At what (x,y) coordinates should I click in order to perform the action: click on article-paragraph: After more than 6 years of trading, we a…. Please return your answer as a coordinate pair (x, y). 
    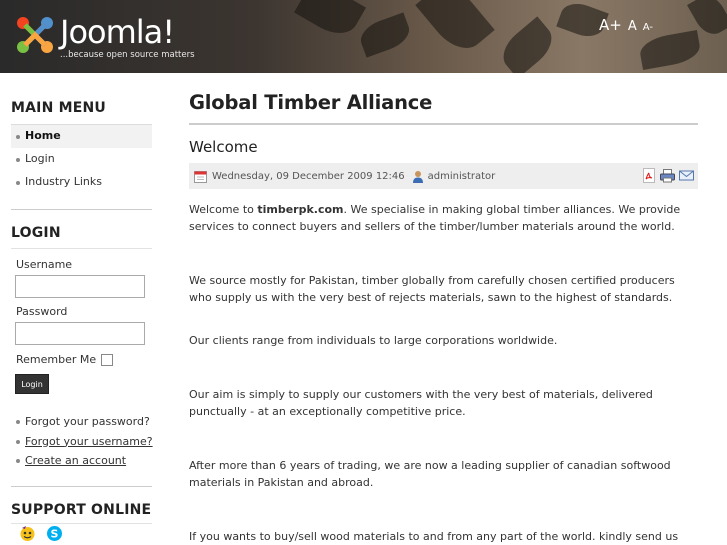
    Looking at the image, I should click on (430, 474).